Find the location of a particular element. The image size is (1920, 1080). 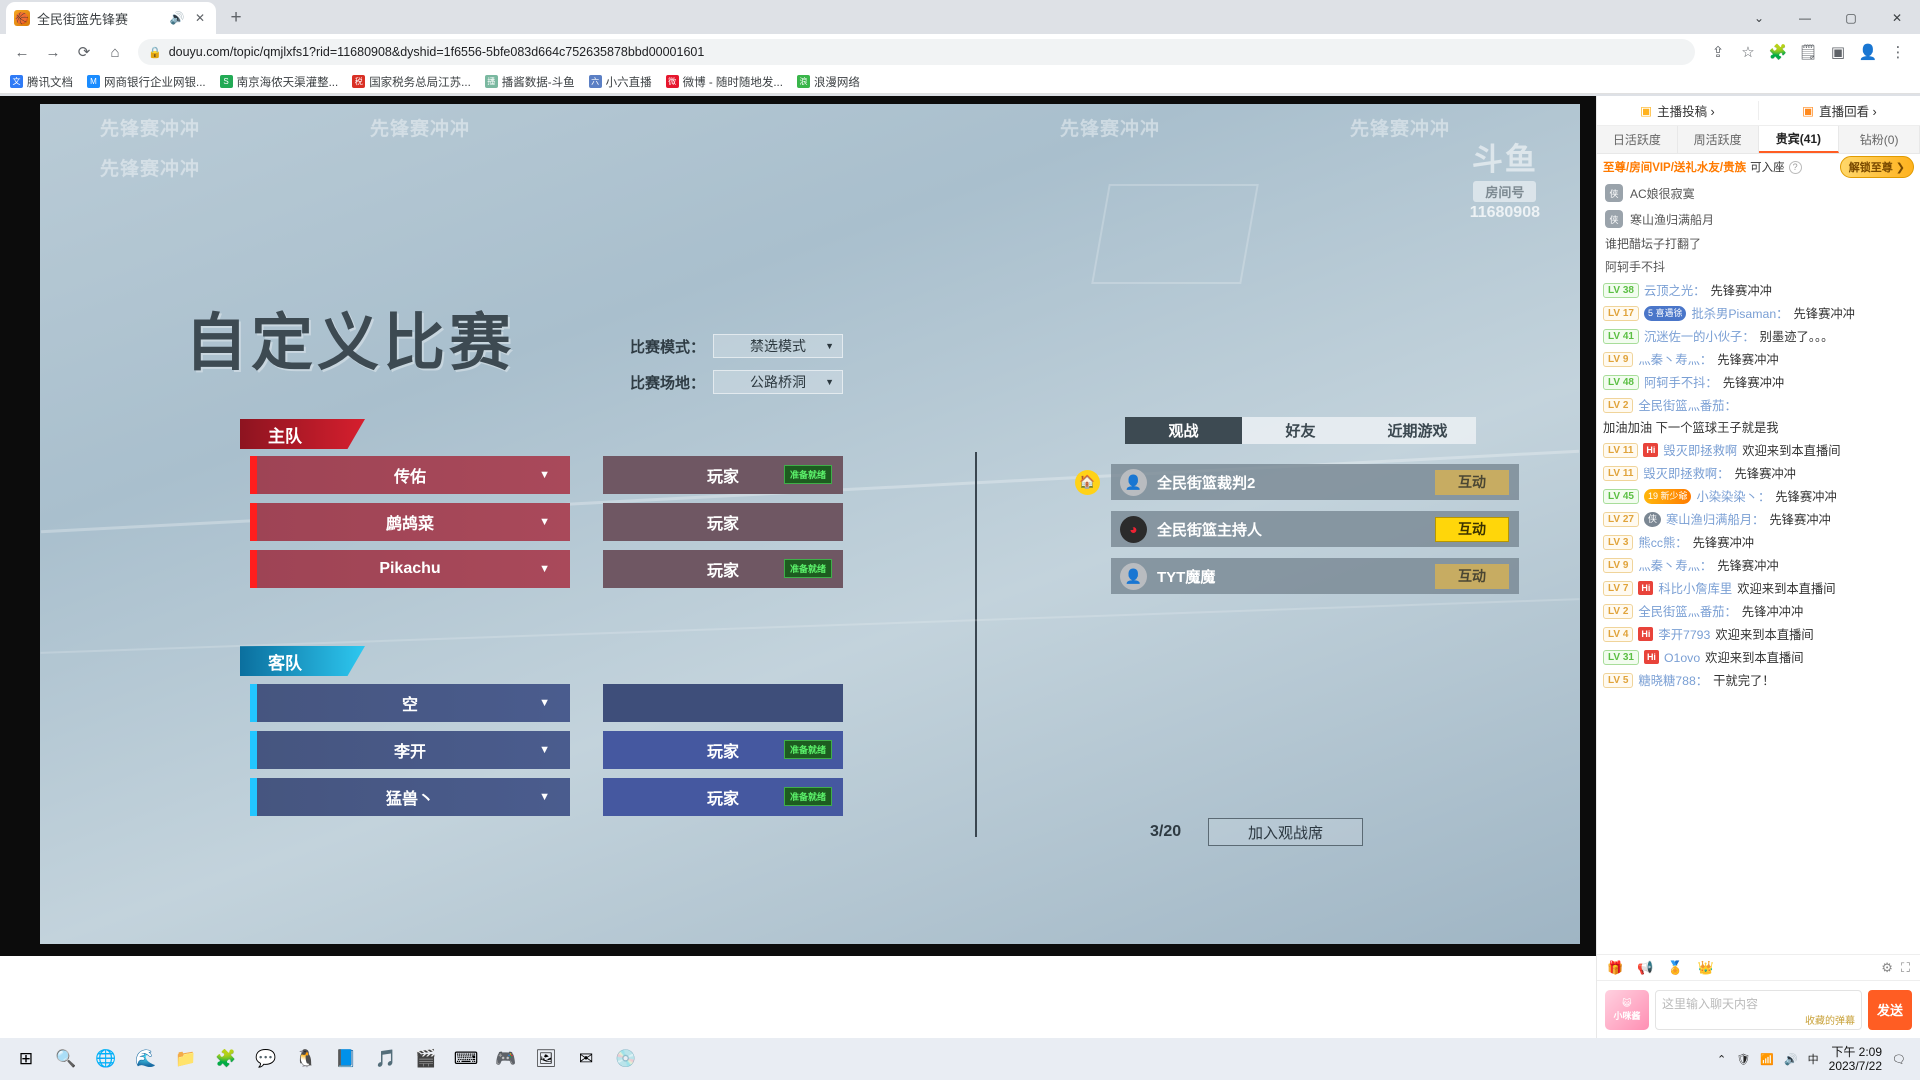

noble-icon: 👑 is located at coordinates (1706, 968).